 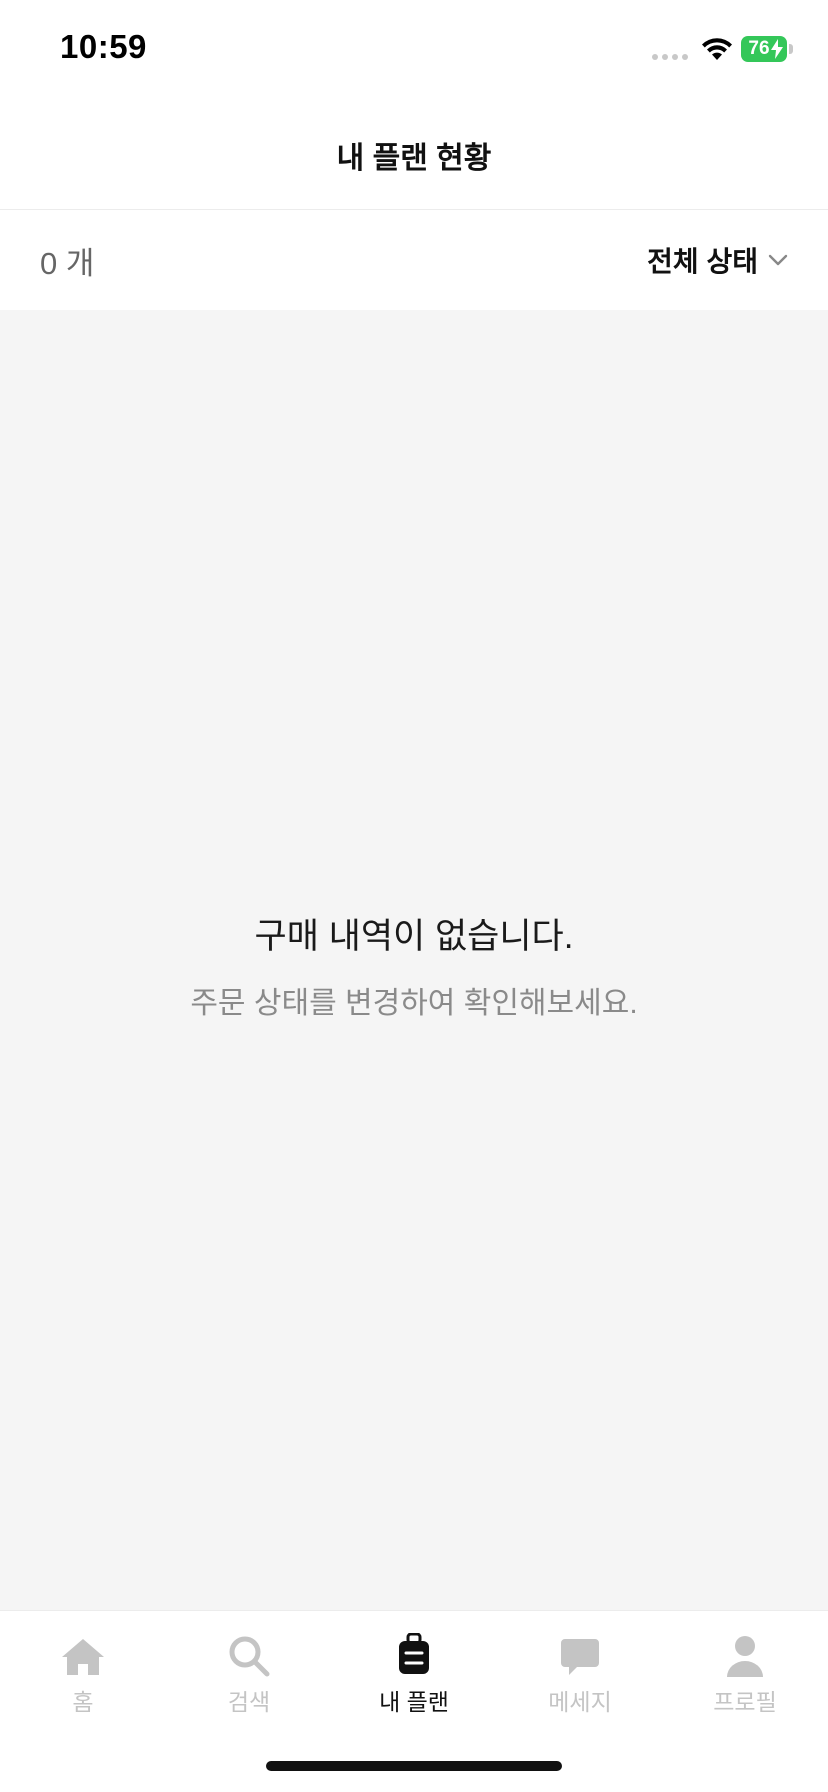 What do you see at coordinates (414, 1653) in the screenshot?
I see `luggage-icon` at bounding box center [414, 1653].